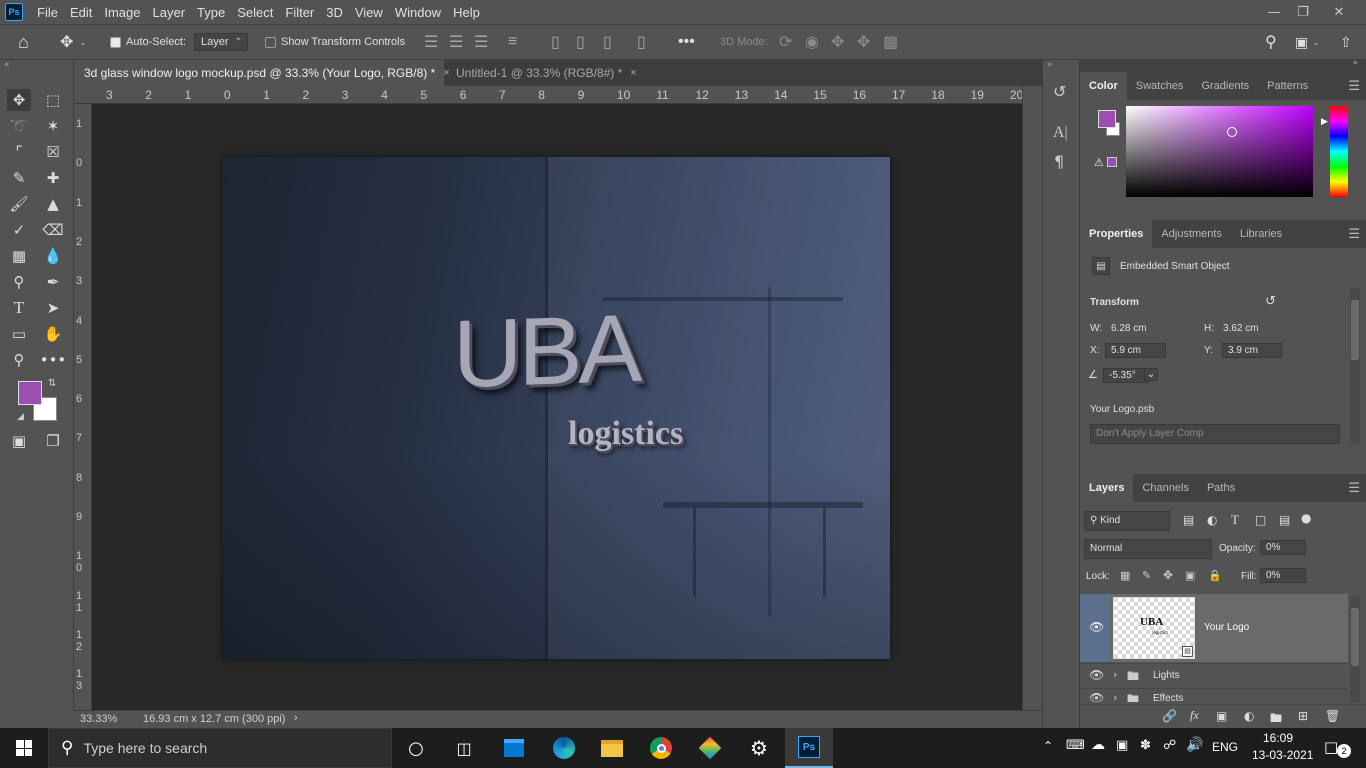 The image size is (1366, 768). Describe the element at coordinates (1287, 86) in the screenshot. I see `tab-patterns: Patterns` at that location.